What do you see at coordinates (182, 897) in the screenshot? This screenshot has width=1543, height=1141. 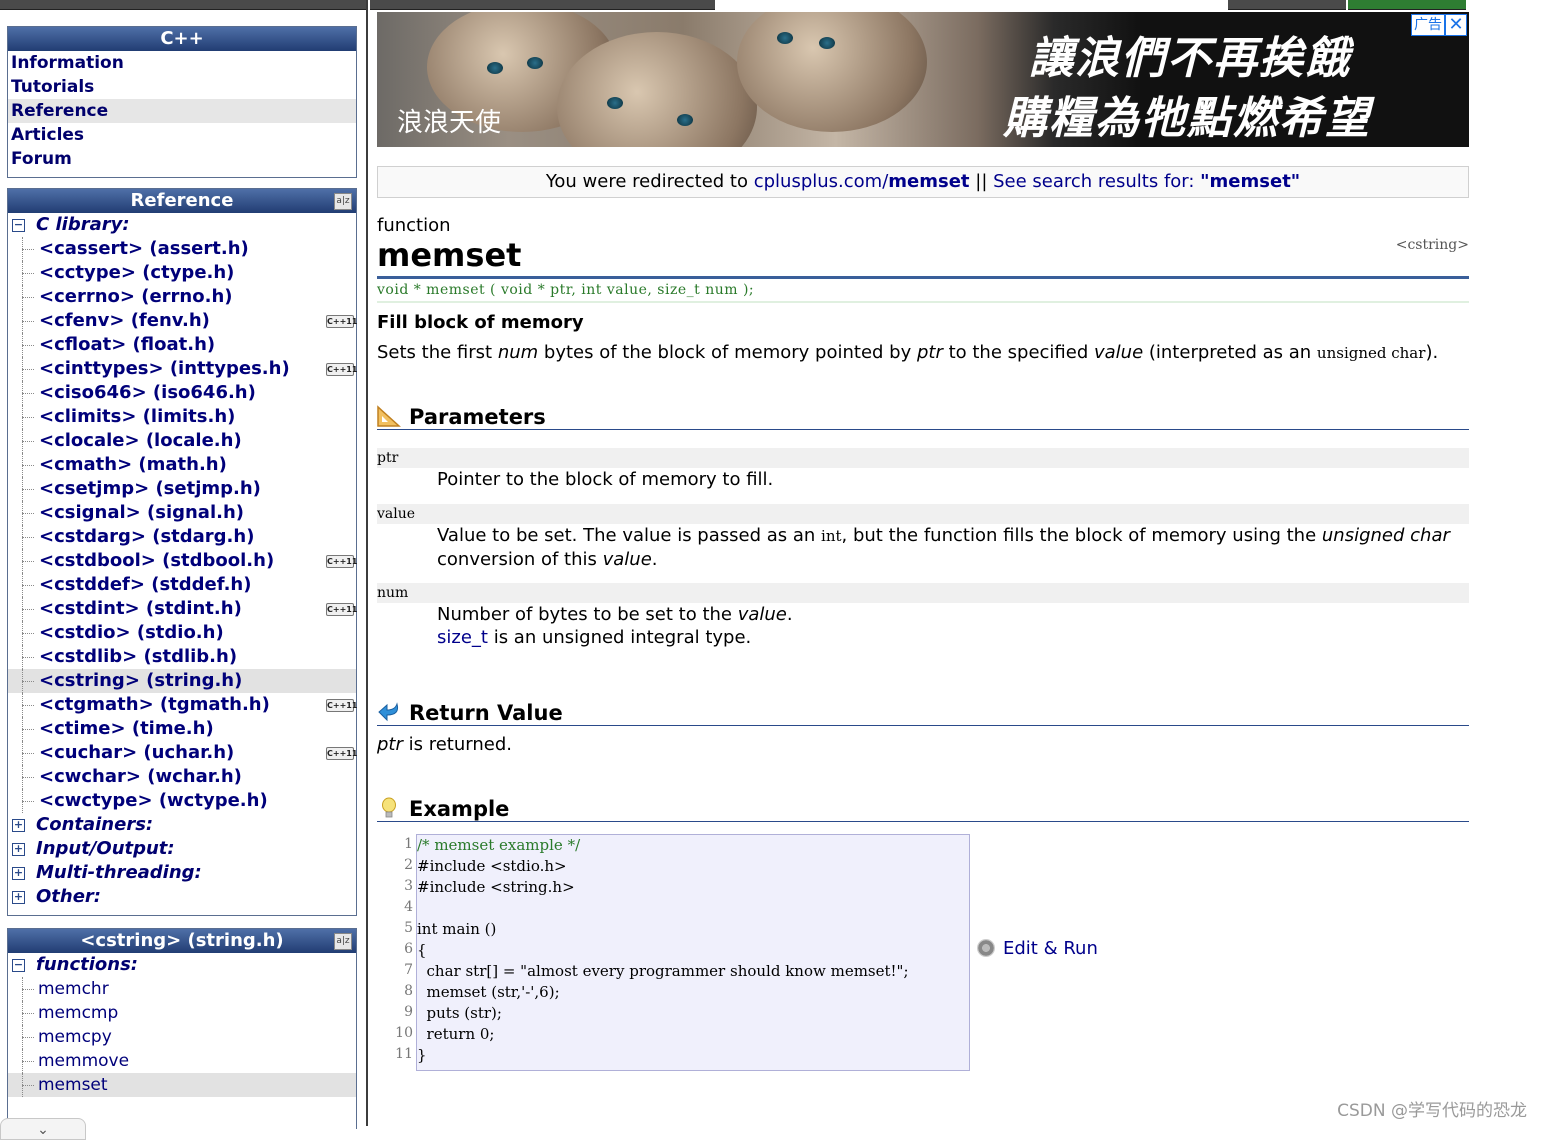 I see `tree-category-other: + Other:` at bounding box center [182, 897].